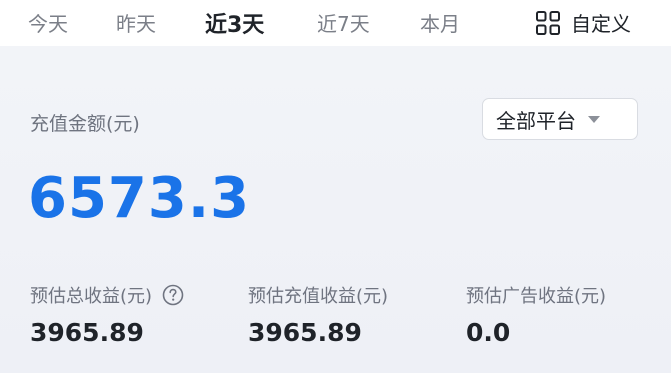 This screenshot has height=373, width=671. I want to click on period-tab-bar: 今天 昨天 近3天 近7天 本月 自定义, so click(335, 23).